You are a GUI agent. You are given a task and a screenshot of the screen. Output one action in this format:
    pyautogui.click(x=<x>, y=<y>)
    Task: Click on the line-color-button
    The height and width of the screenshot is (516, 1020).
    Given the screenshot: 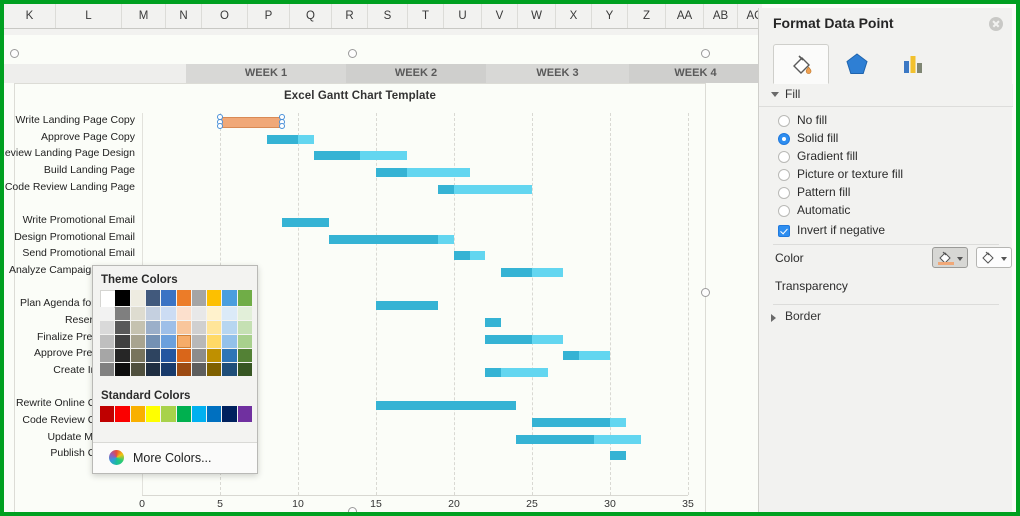 What is the action you would take?
    pyautogui.click(x=994, y=257)
    